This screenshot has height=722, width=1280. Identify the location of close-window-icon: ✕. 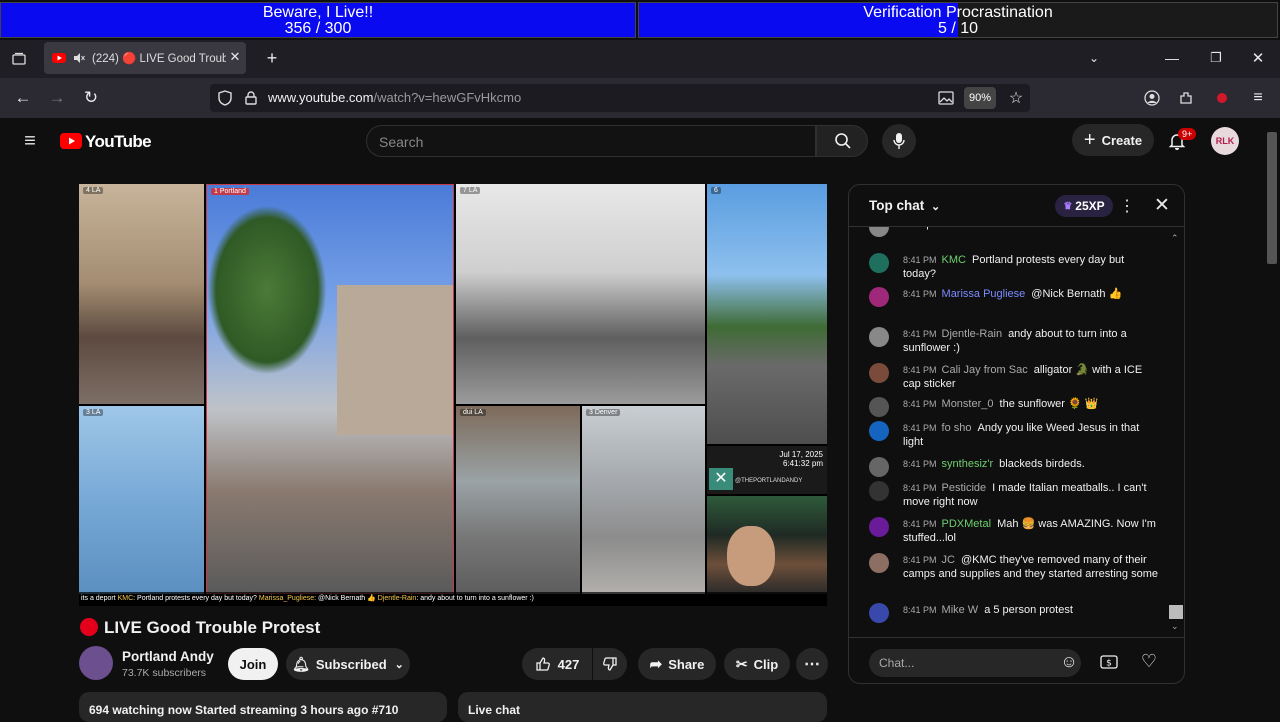
(1258, 58).